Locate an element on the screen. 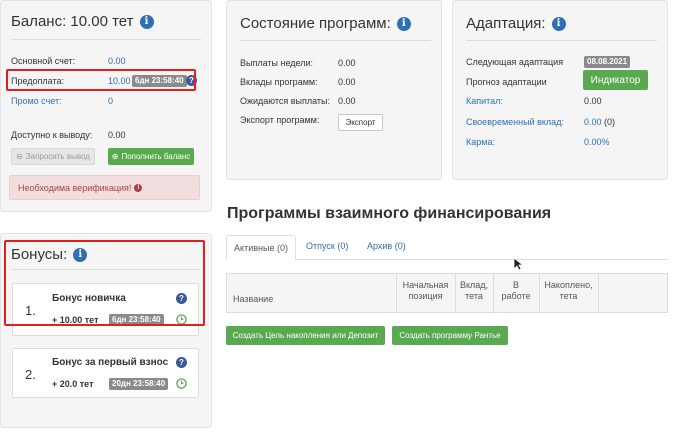  withdraw-button: ⊖ Запросить вывод is located at coordinates (53, 156).